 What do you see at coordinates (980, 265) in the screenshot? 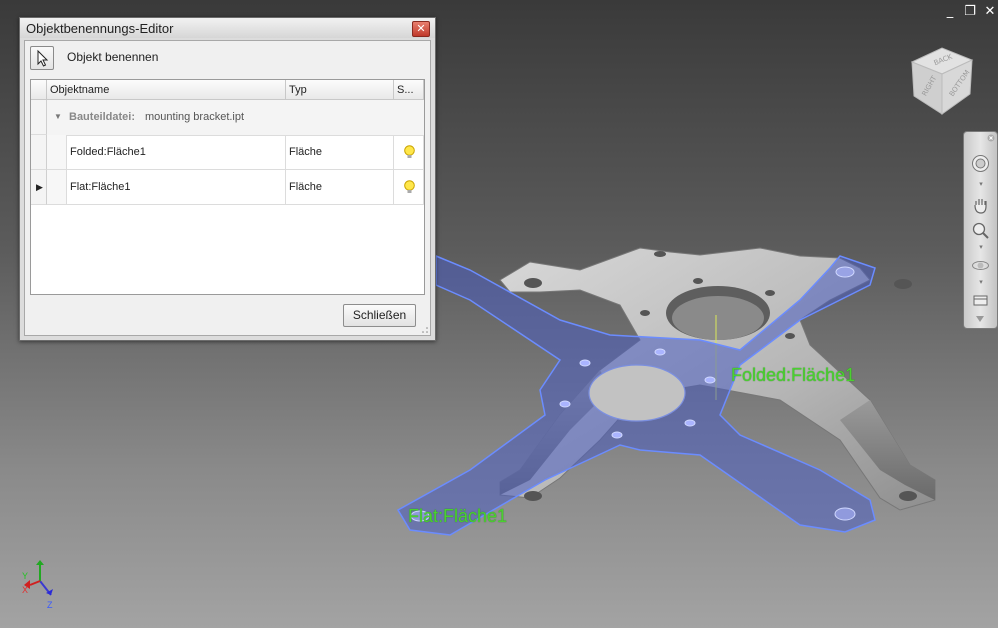
I see `orbit-icon` at bounding box center [980, 265].